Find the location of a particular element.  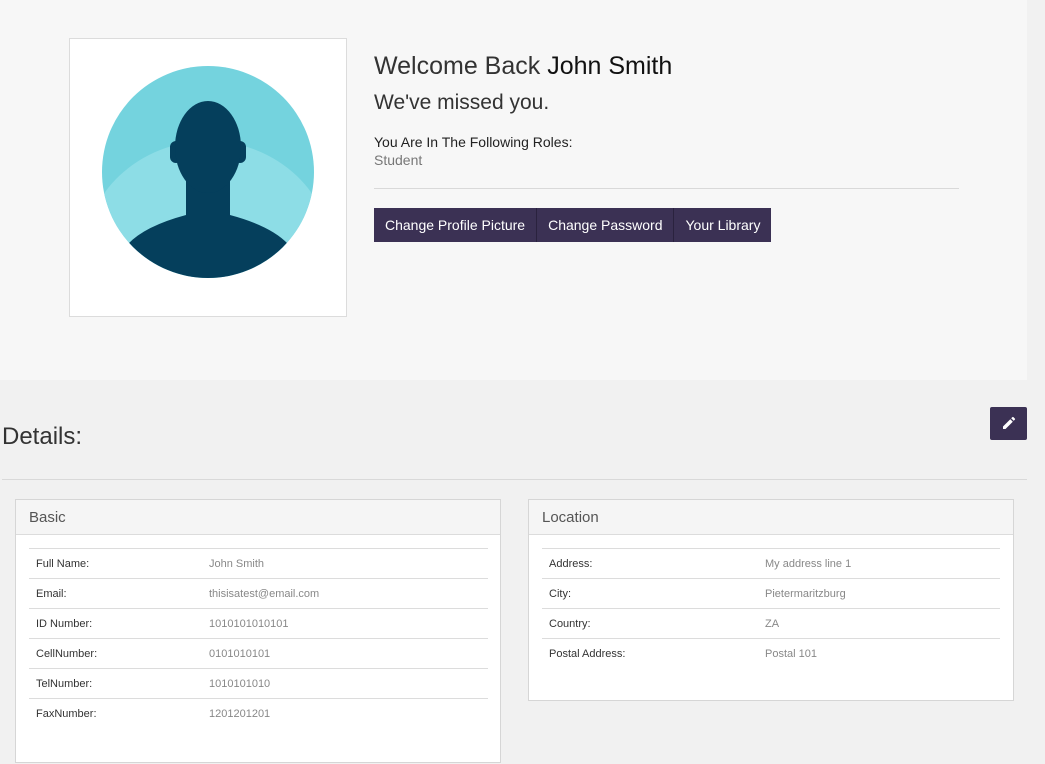

table-row: FaxNumber: 1201201201 is located at coordinates (258, 713).